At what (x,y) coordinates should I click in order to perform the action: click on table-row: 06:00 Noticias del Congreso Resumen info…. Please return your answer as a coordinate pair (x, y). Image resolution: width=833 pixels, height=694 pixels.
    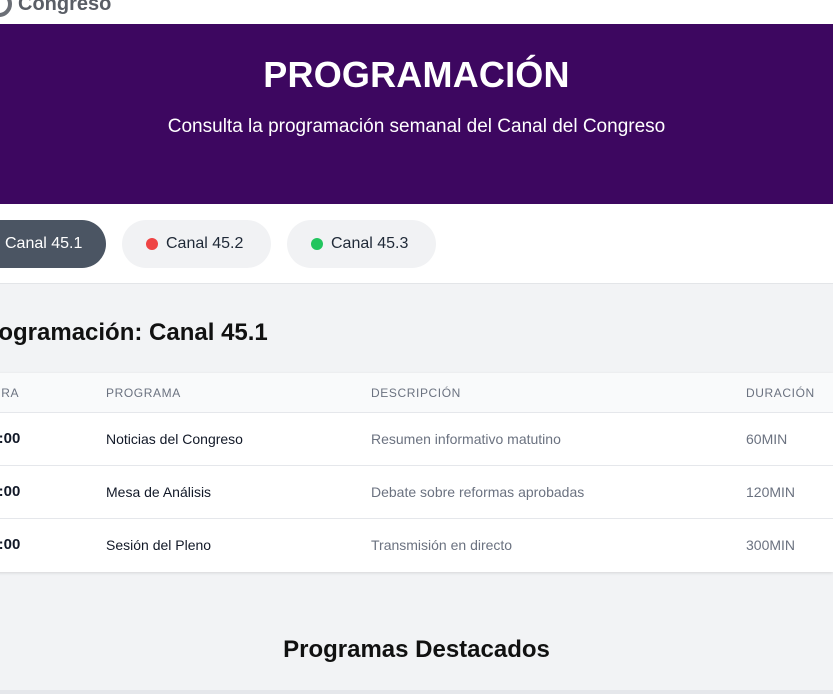
    Looking at the image, I should click on (416, 439).